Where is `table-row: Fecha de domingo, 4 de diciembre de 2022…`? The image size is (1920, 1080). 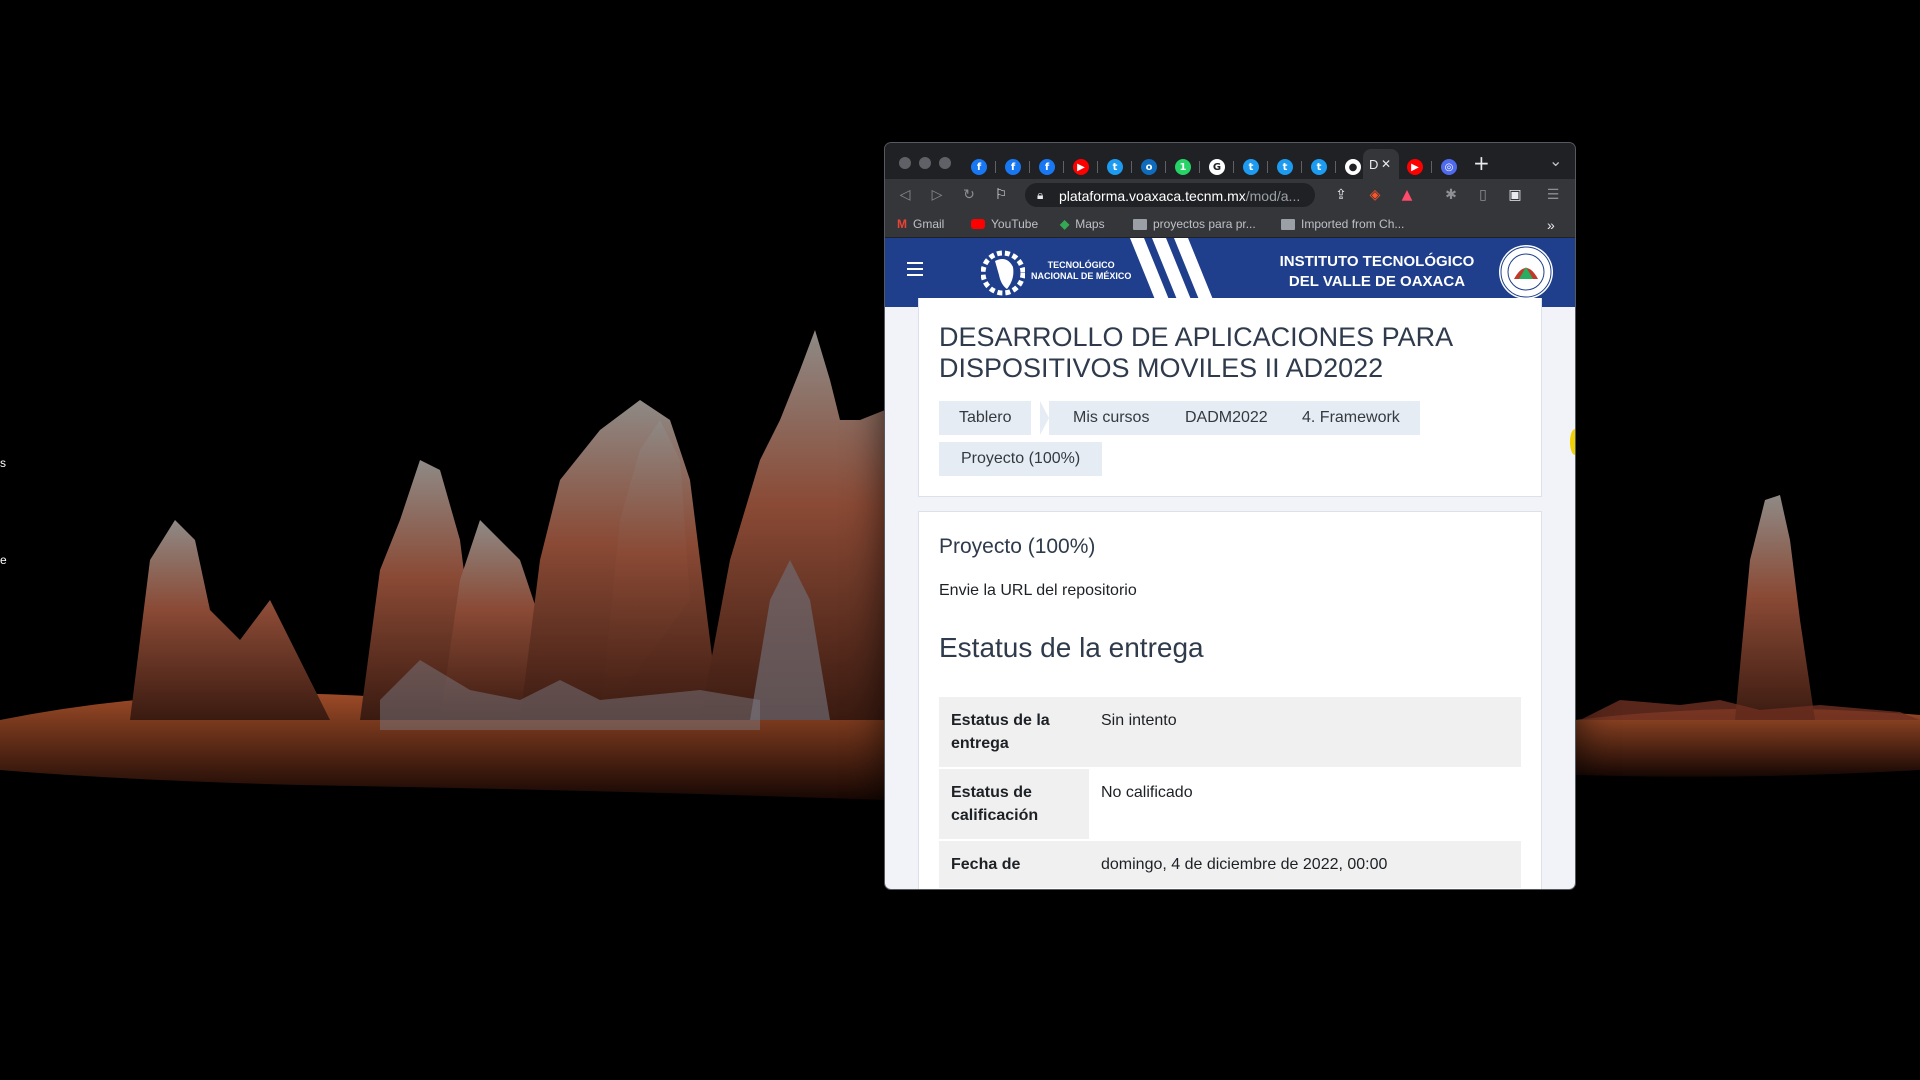
table-row: Fecha de domingo, 4 de diciembre de 2022… is located at coordinates (1230, 864).